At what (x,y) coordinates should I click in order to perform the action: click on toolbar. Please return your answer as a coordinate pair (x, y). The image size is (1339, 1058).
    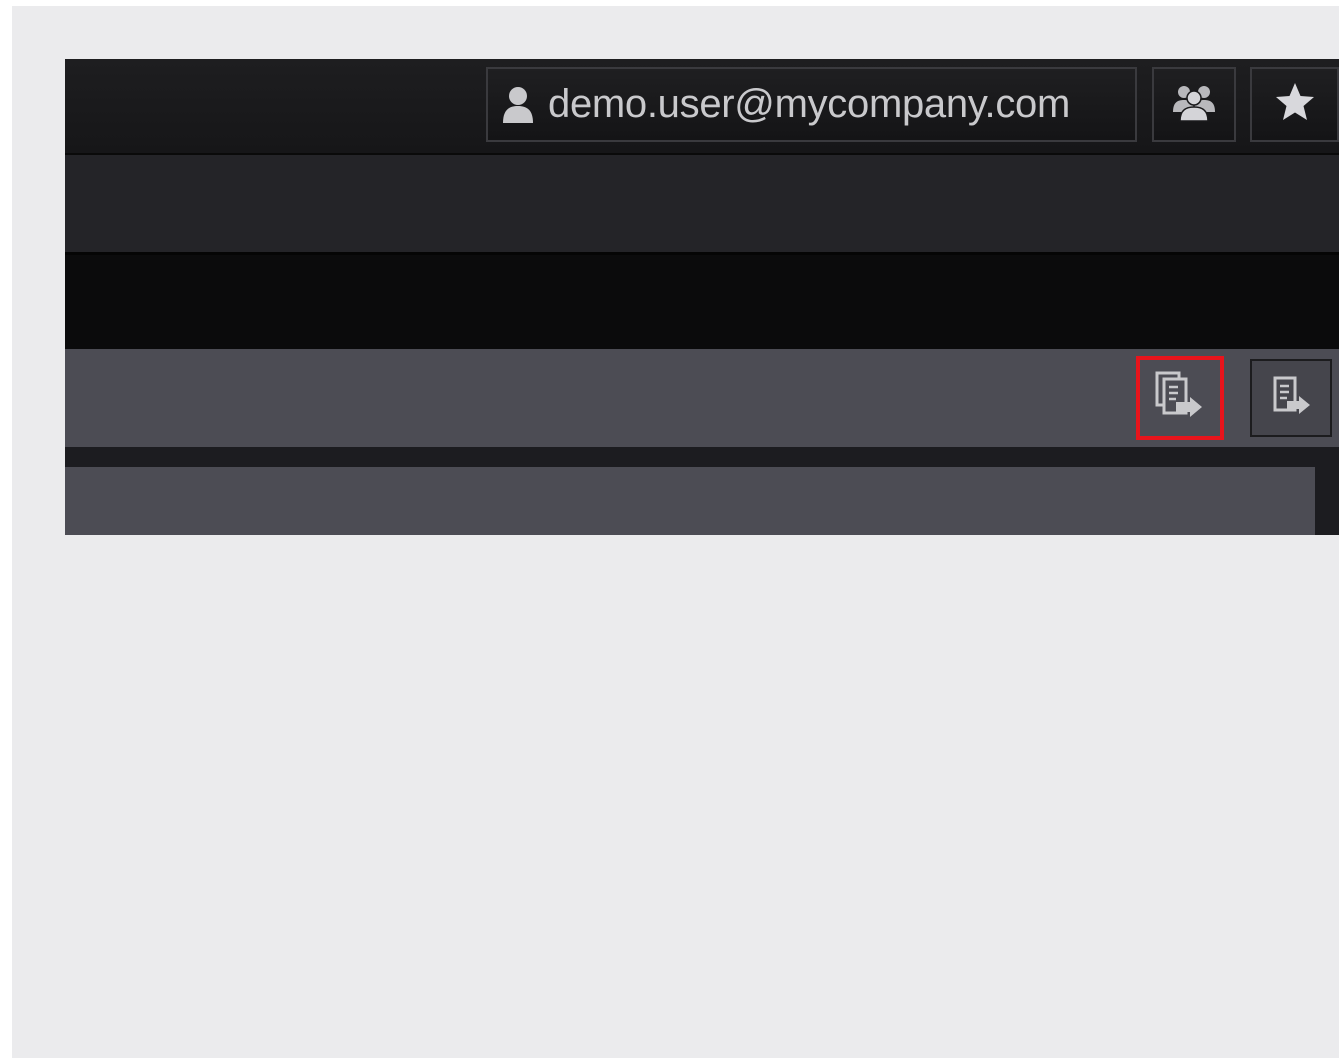
    Looking at the image, I should click on (702, 398).